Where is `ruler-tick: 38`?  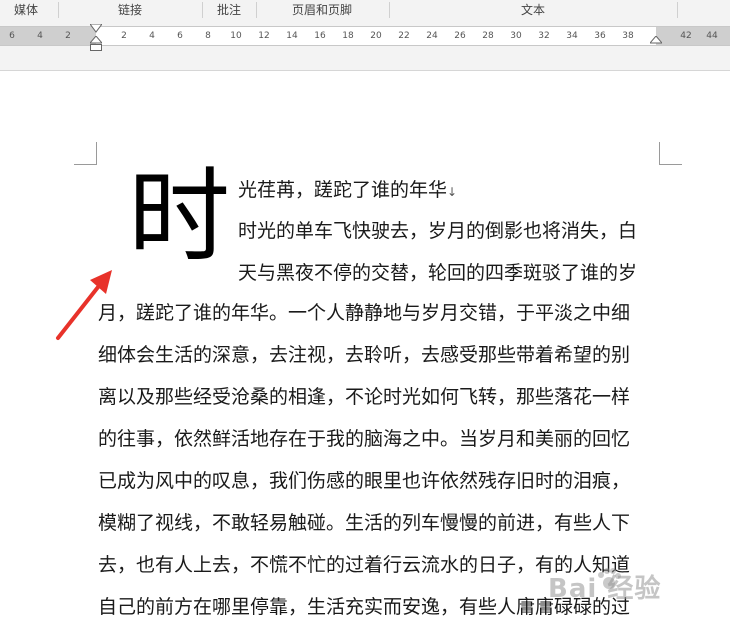
ruler-tick: 38 is located at coordinates (628, 36).